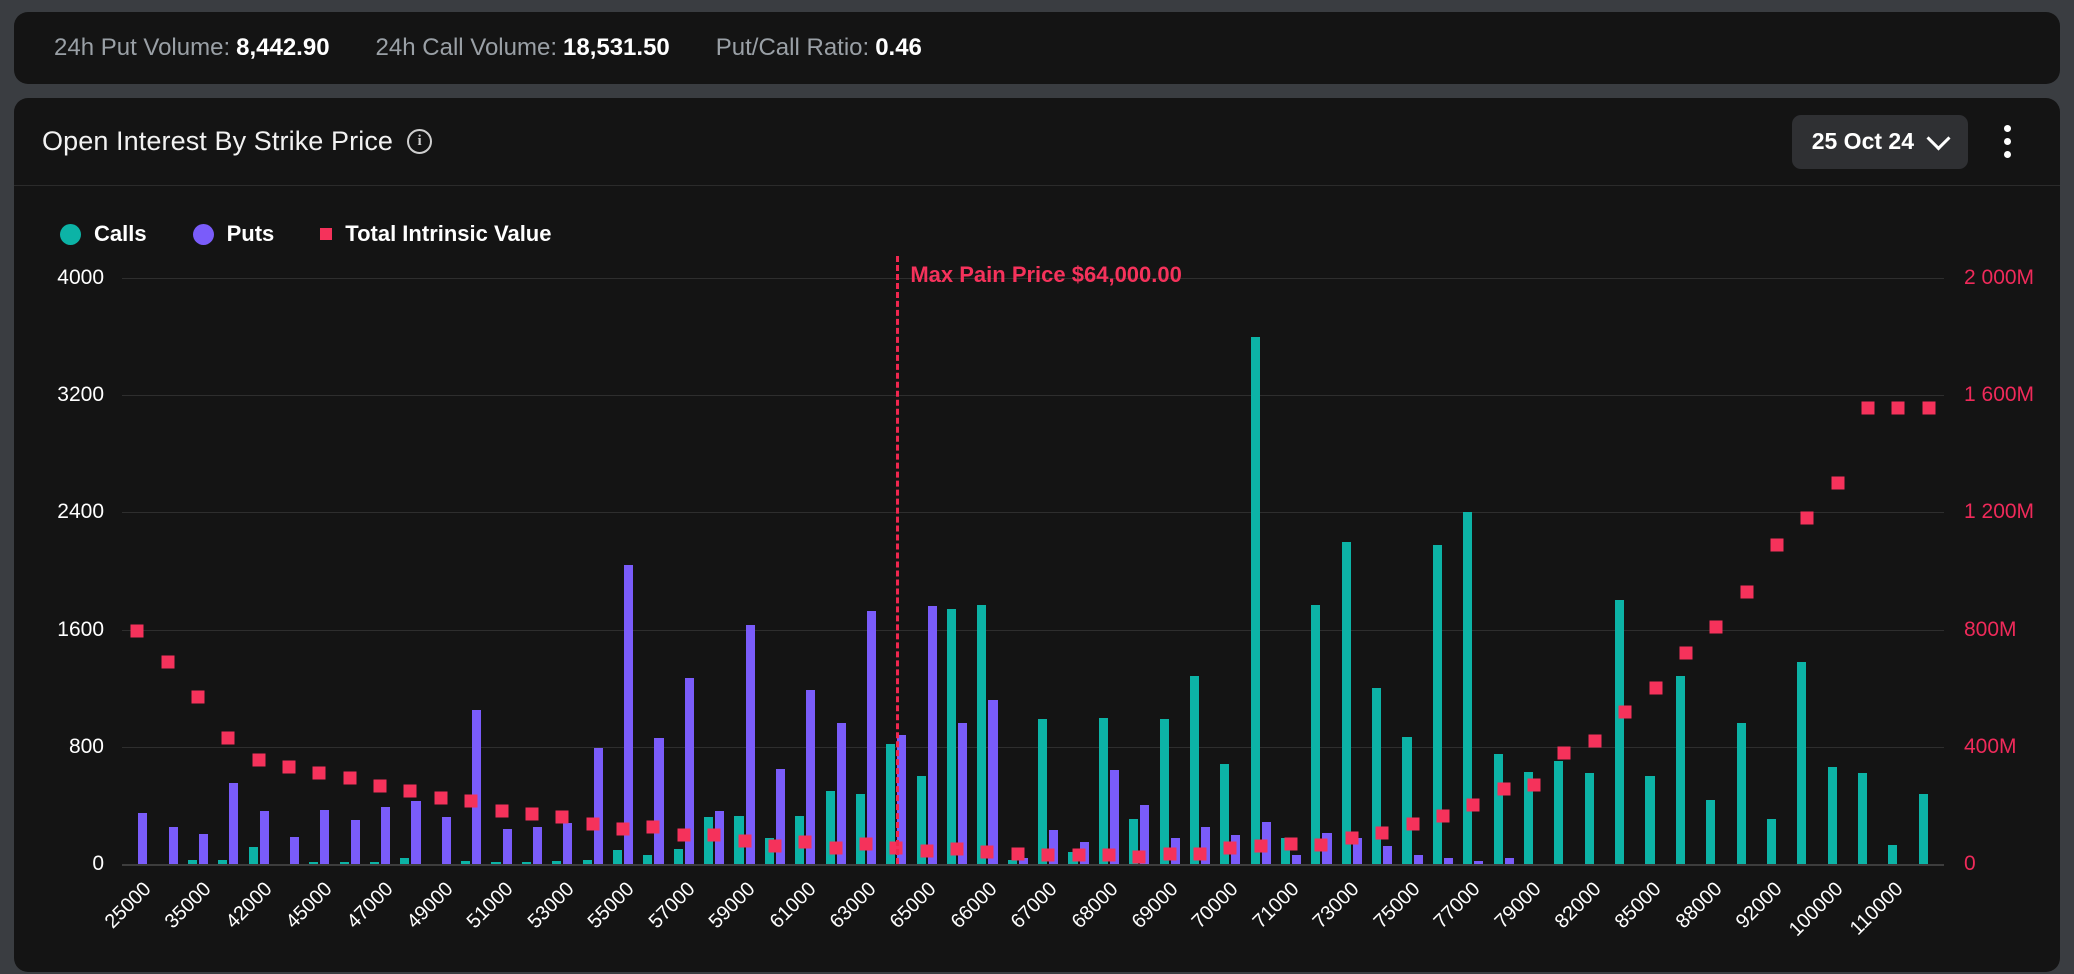 The width and height of the screenshot is (2074, 974). What do you see at coordinates (1879, 141) in the screenshot?
I see `date-selector-button: 25 Oct 24` at bounding box center [1879, 141].